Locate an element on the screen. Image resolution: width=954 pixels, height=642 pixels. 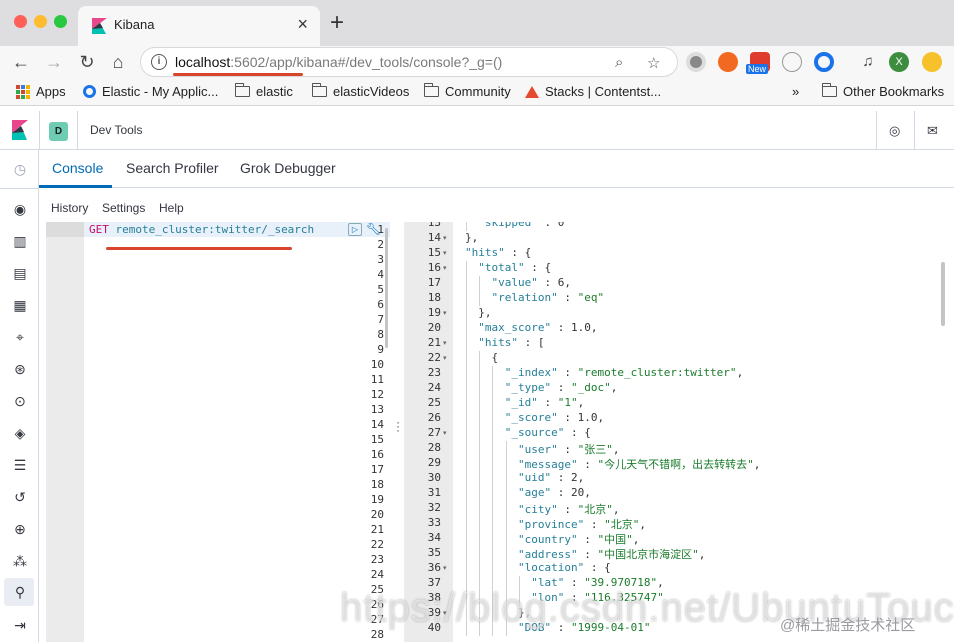
media-controls-icon: ♫ is located at coordinates (868, 62).